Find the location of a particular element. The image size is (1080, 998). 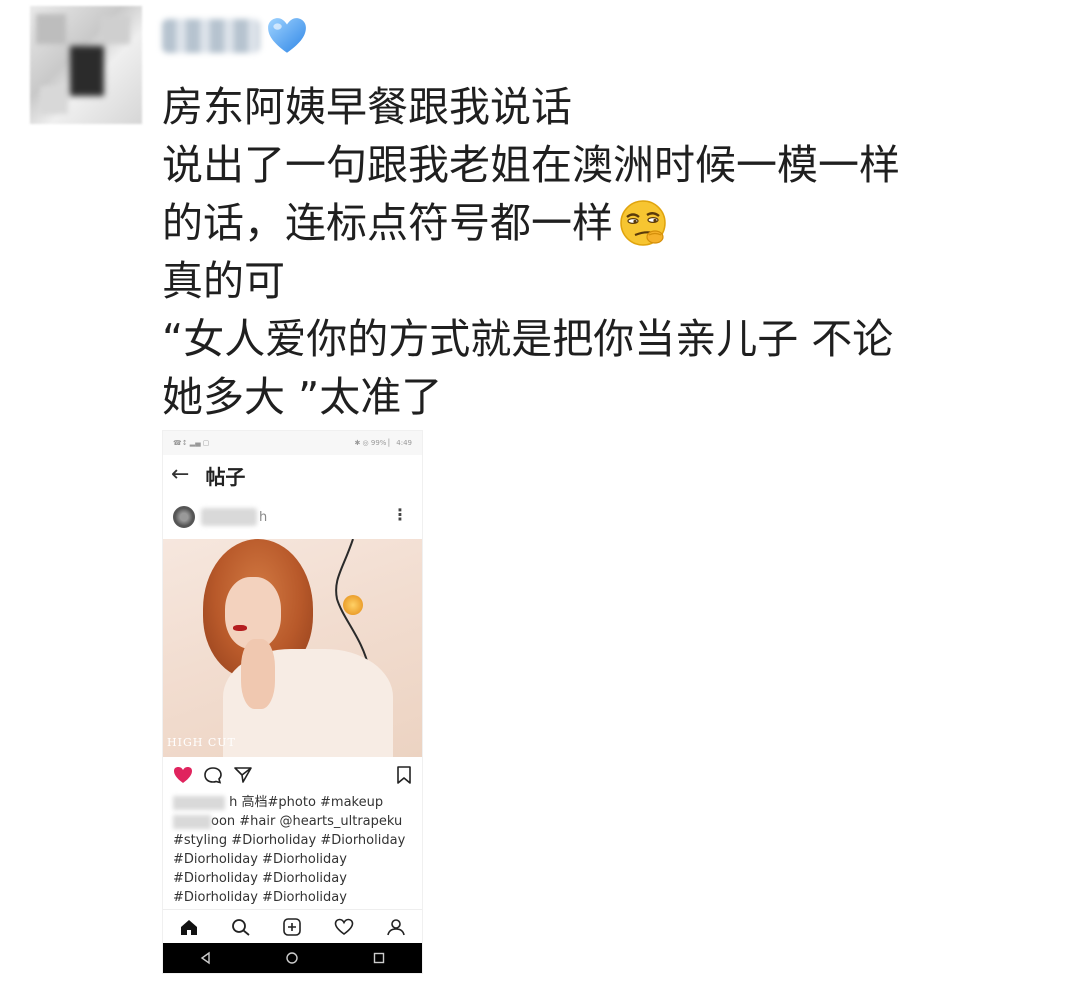

caption-text: oon #hair @hearts_ultrapeku is located at coordinates (307, 821).